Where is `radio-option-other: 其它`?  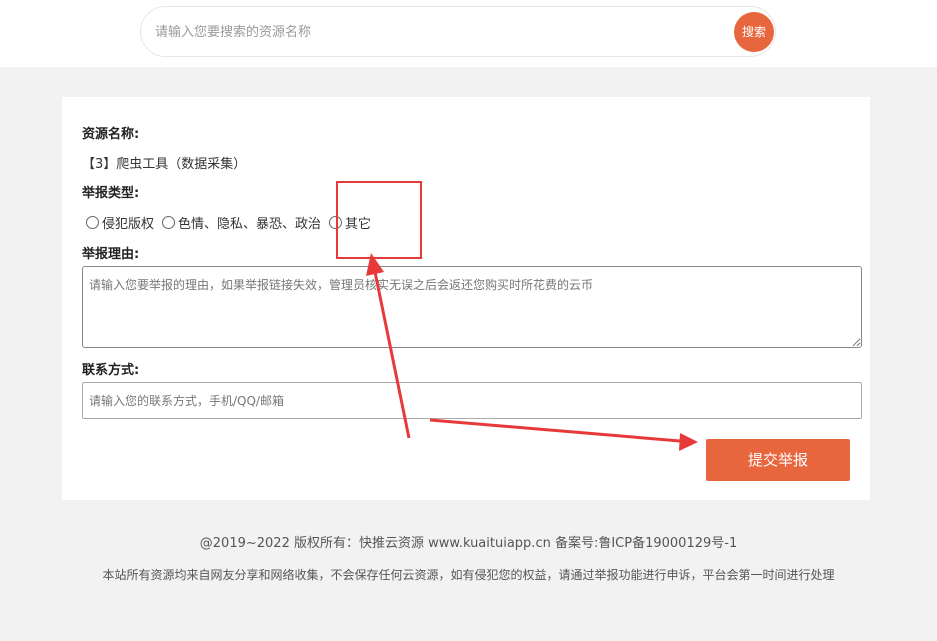 radio-option-other: 其它 is located at coordinates (350, 222).